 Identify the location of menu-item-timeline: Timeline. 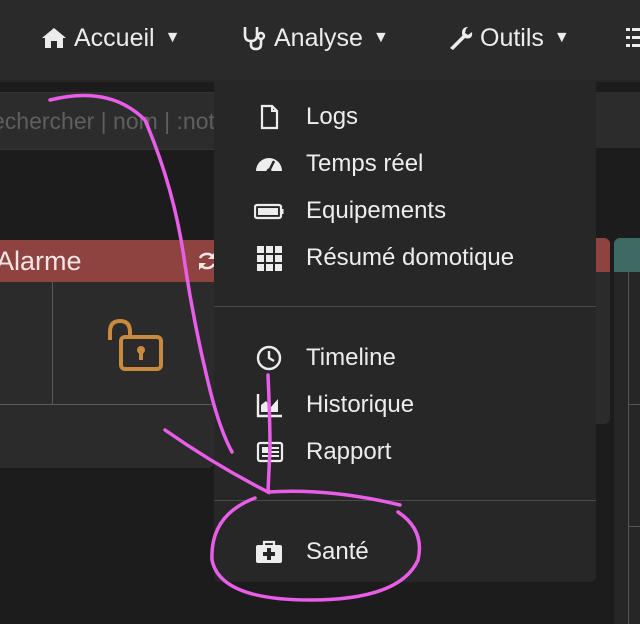
(405, 358).